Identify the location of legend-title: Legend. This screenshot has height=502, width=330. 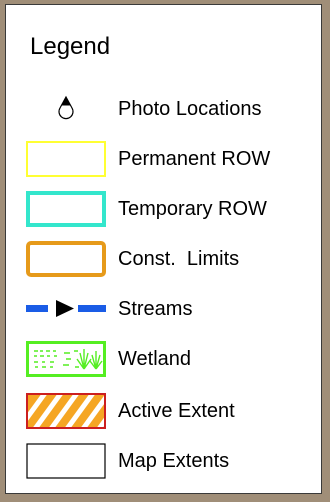
(70, 46).